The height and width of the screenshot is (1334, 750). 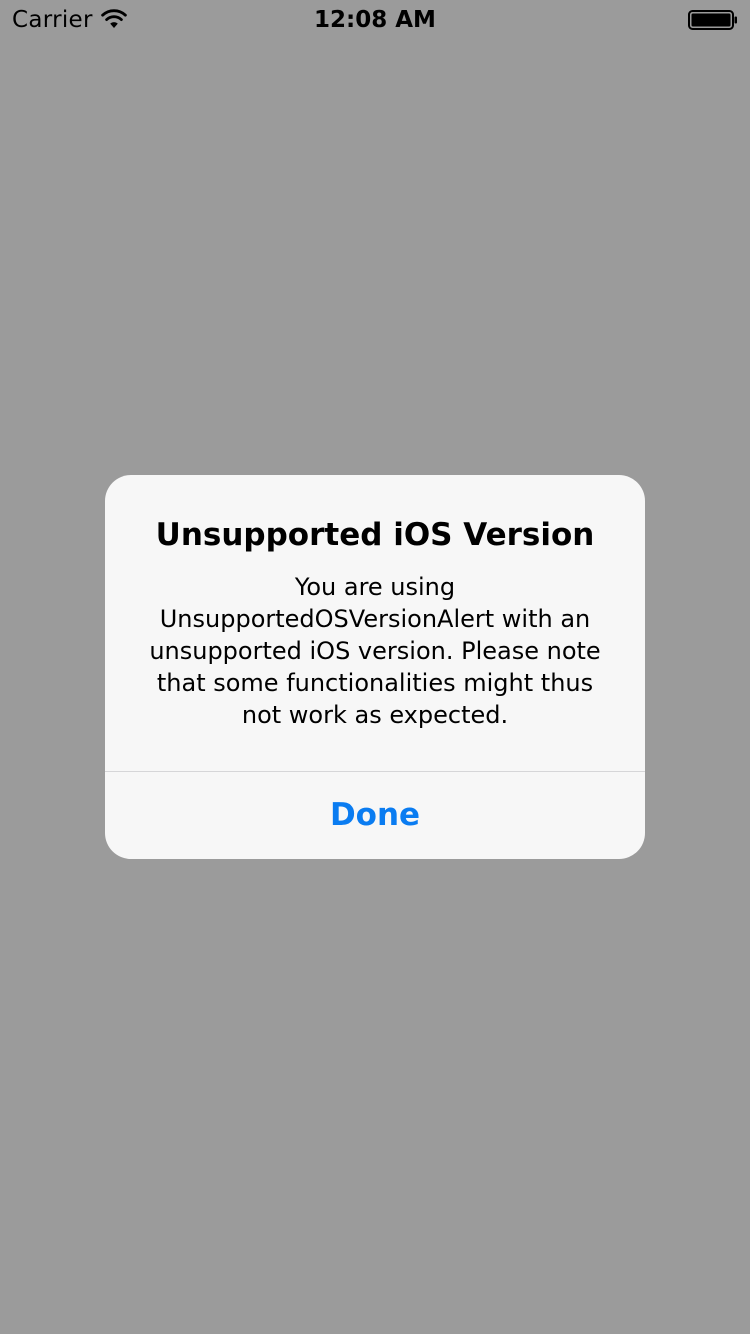 I want to click on alert-message-line: unsupported iOS version. Please note, so click(x=375, y=651).